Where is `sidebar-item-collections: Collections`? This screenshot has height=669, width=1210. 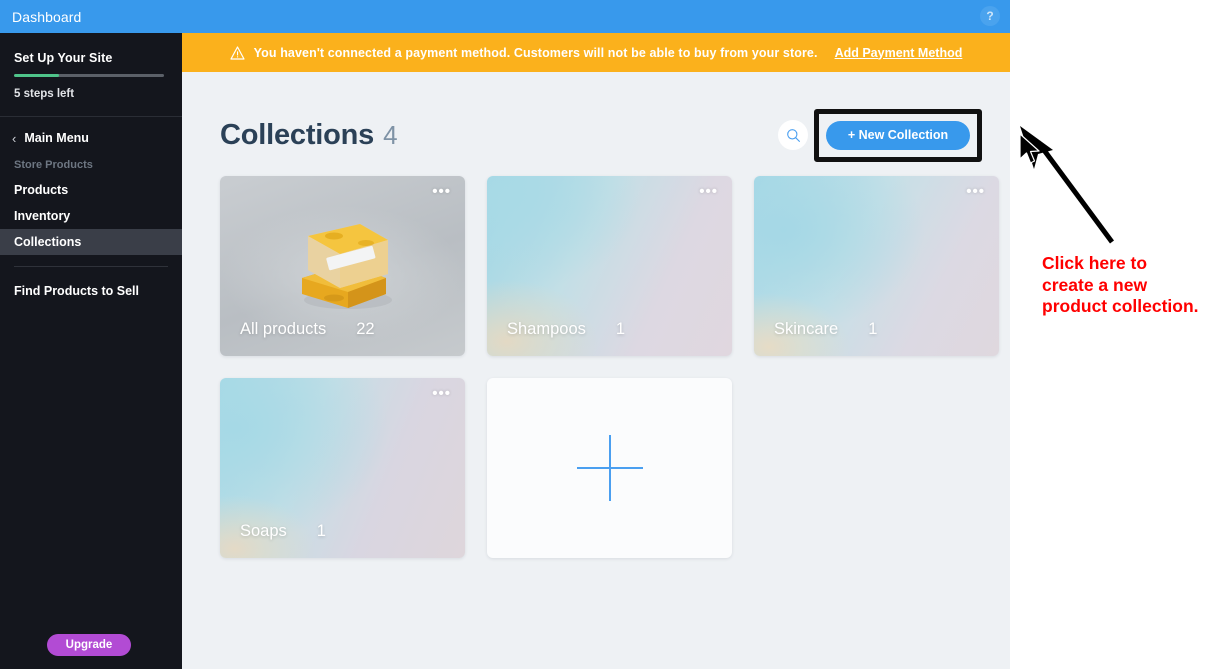 sidebar-item-collections: Collections is located at coordinates (91, 242).